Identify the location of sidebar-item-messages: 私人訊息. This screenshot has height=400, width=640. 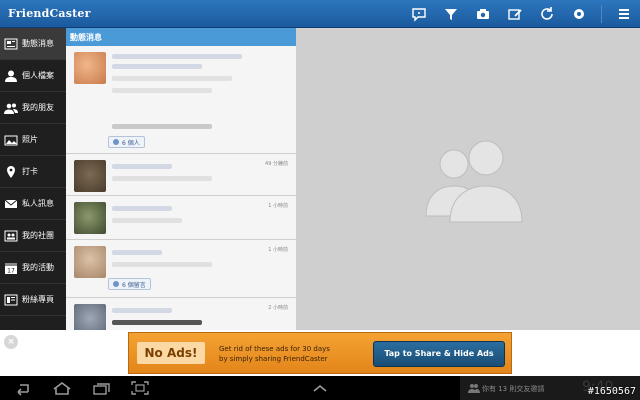
(33, 204).